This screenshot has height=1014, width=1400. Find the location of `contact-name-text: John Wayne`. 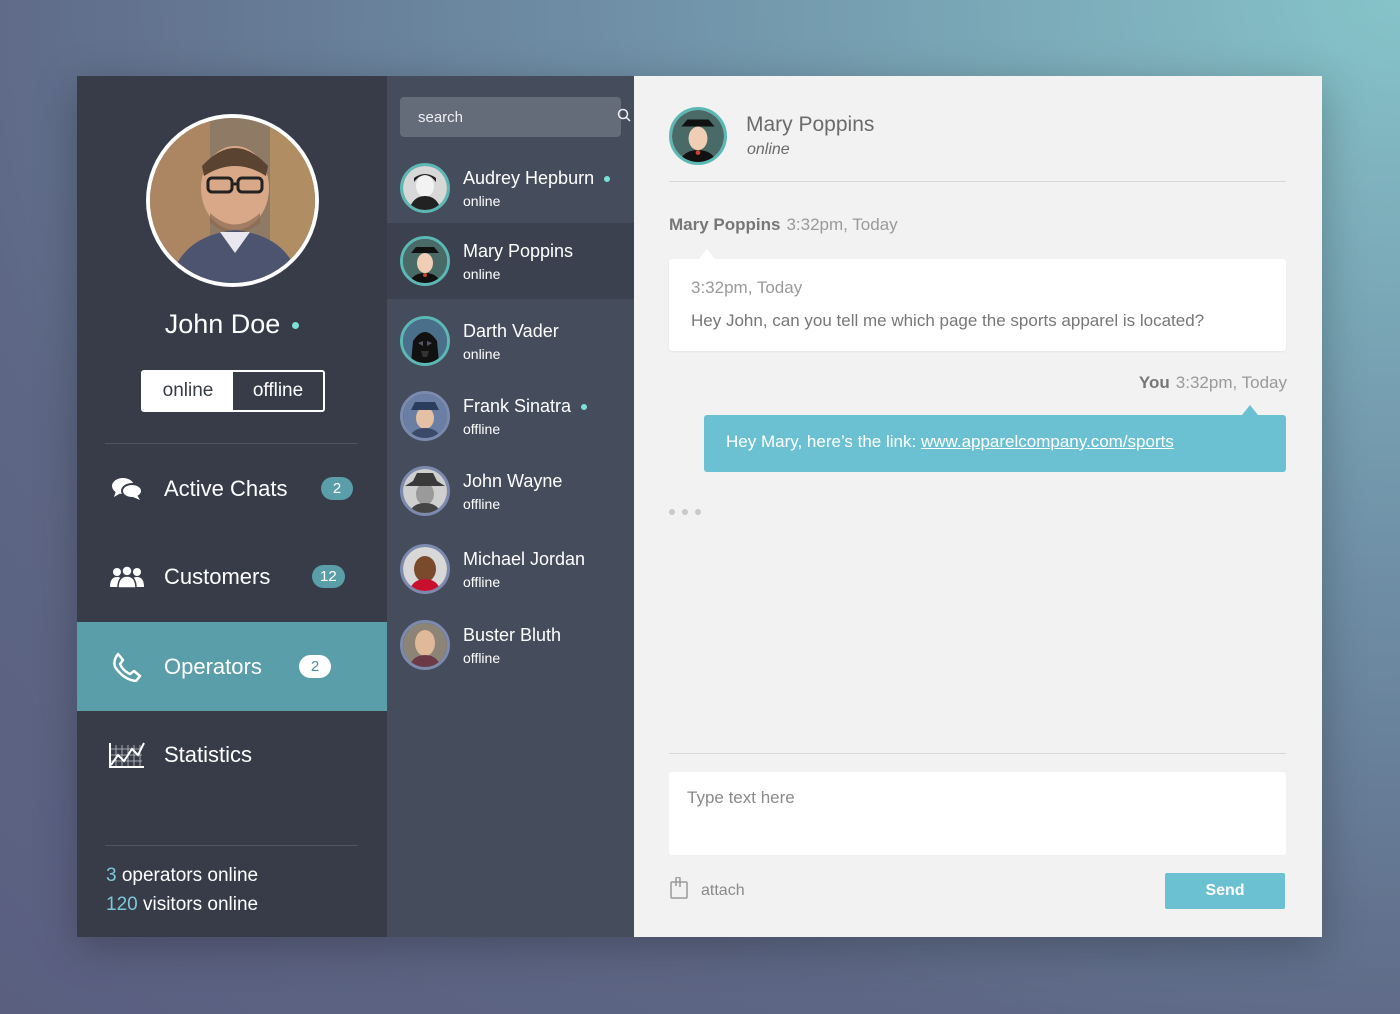

contact-name-text: John Wayne is located at coordinates (513, 480).